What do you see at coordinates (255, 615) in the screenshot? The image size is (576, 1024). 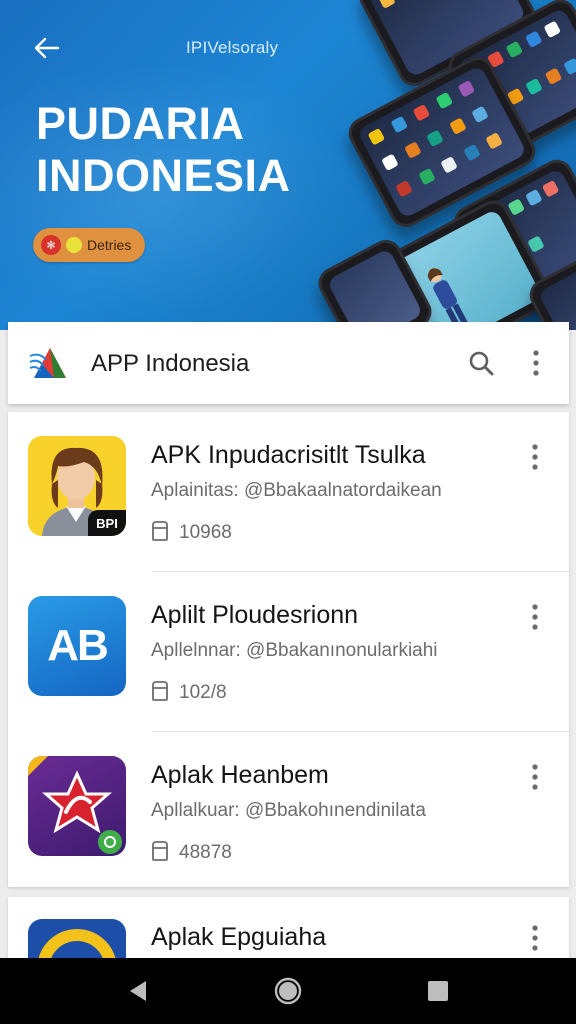 I see `app-title: Aplilt Ploudesrionn` at bounding box center [255, 615].